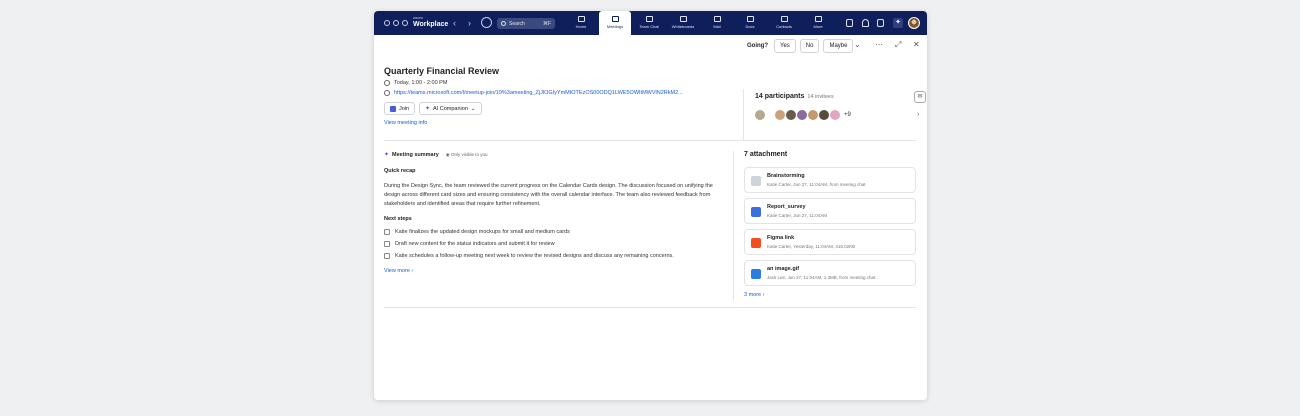 This screenshot has height=416, width=1300. I want to click on nav-tab-docs: Docs, so click(750, 23).